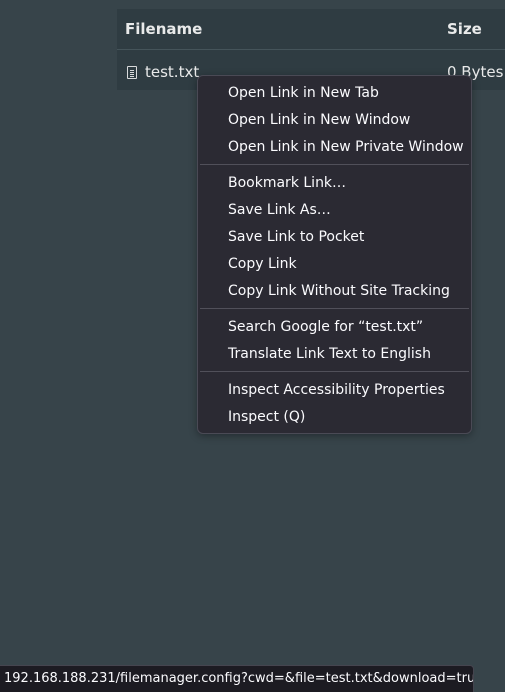 This screenshot has height=692, width=505. I want to click on menu-open-link-new-window: Open Link in New Window, so click(344, 120).